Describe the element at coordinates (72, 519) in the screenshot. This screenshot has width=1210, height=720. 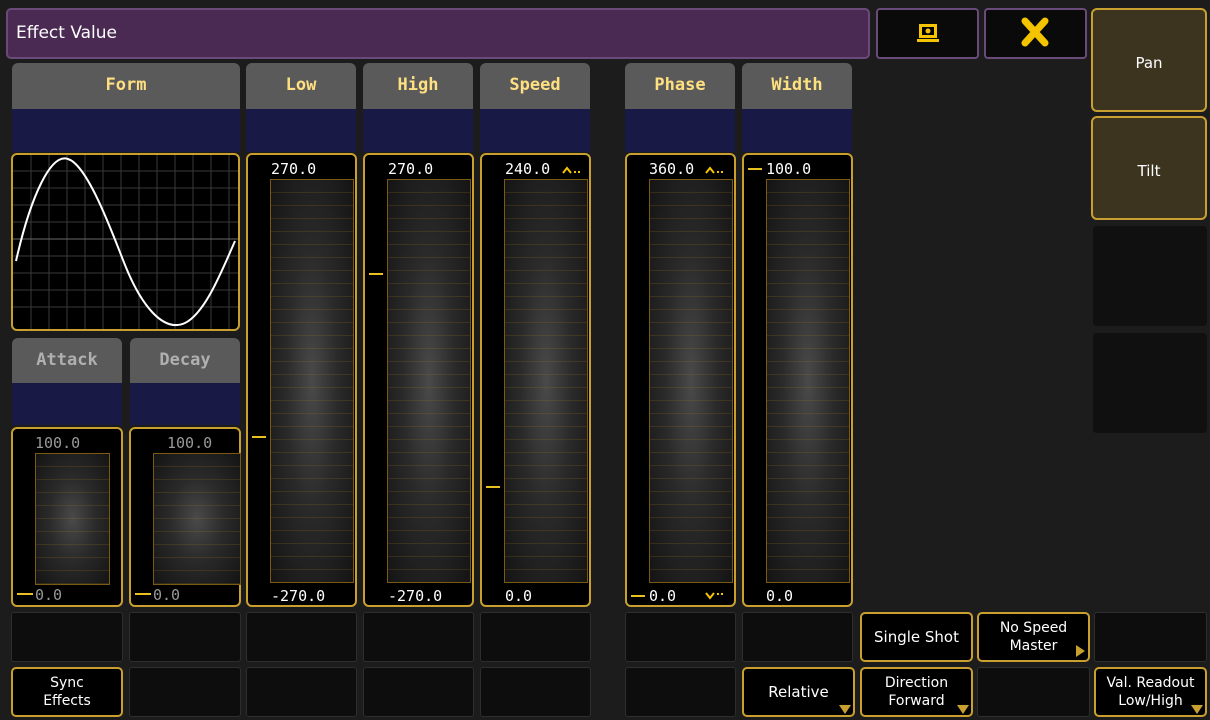
I see `attack-fader-track` at that location.